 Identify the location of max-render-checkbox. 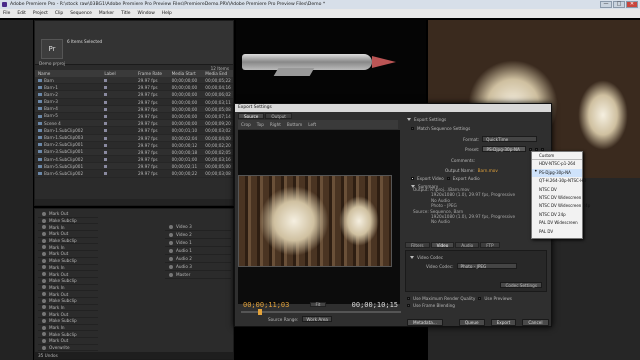
(408, 298).